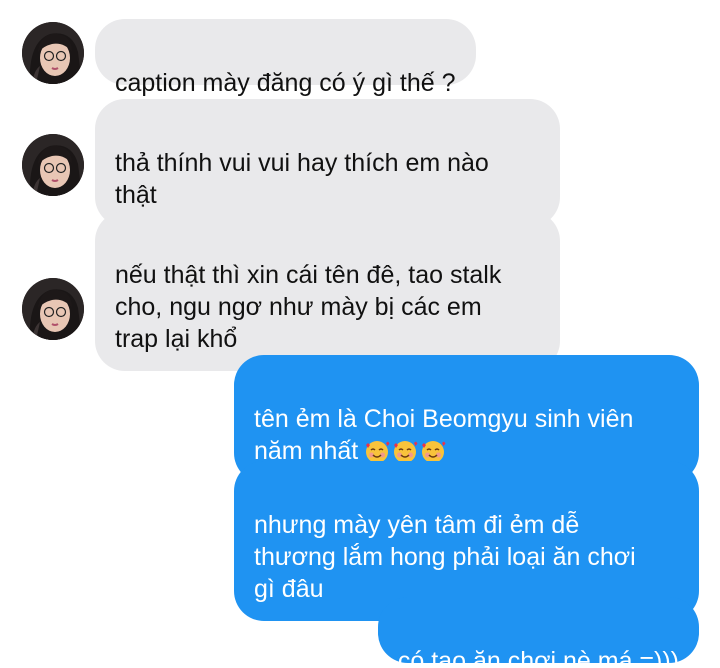 The height and width of the screenshot is (668, 720). I want to click on message-text: caption mày đăng có ý gì thế ?, so click(285, 83).